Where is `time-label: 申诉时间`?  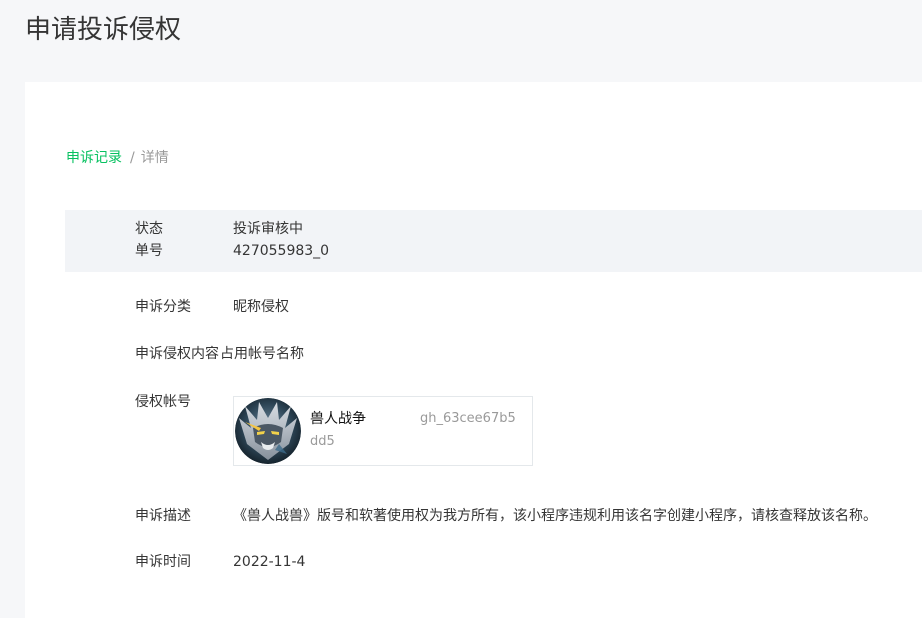
time-label: 申诉时间 is located at coordinates (163, 562).